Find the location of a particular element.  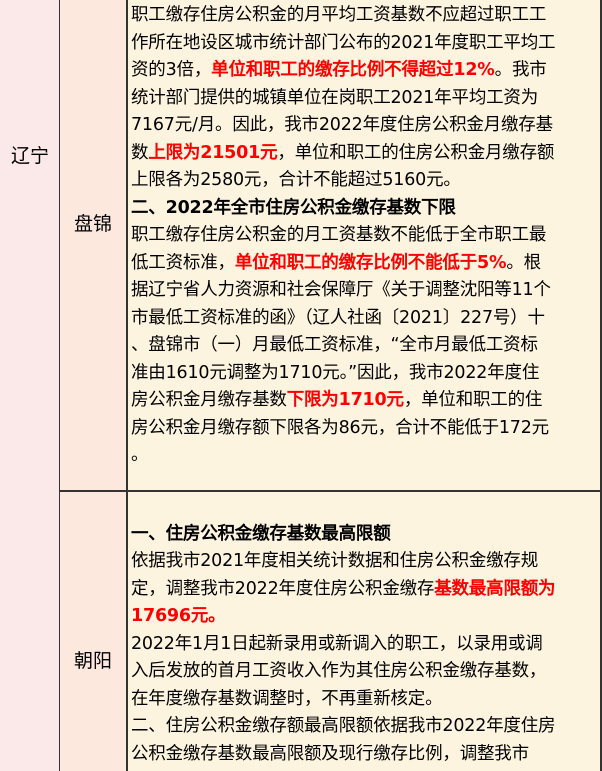

text-line: 在年度缴存基数调整时，不再重新核定。 is located at coordinates (365, 700).